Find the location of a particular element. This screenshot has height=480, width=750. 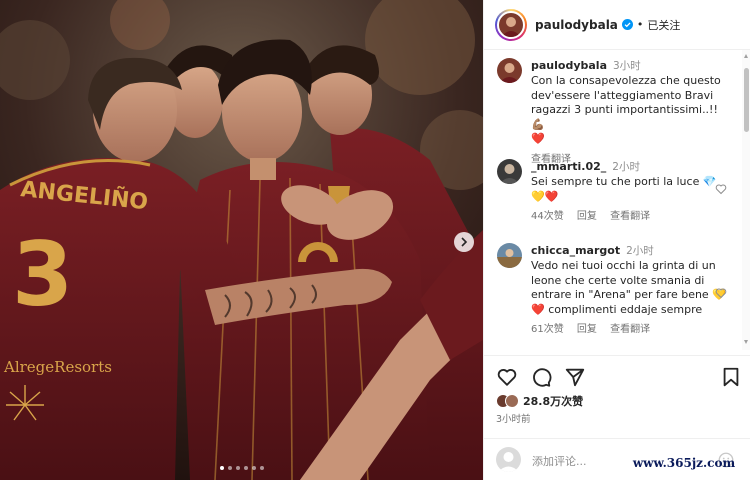

caption-avatar is located at coordinates (509, 70).